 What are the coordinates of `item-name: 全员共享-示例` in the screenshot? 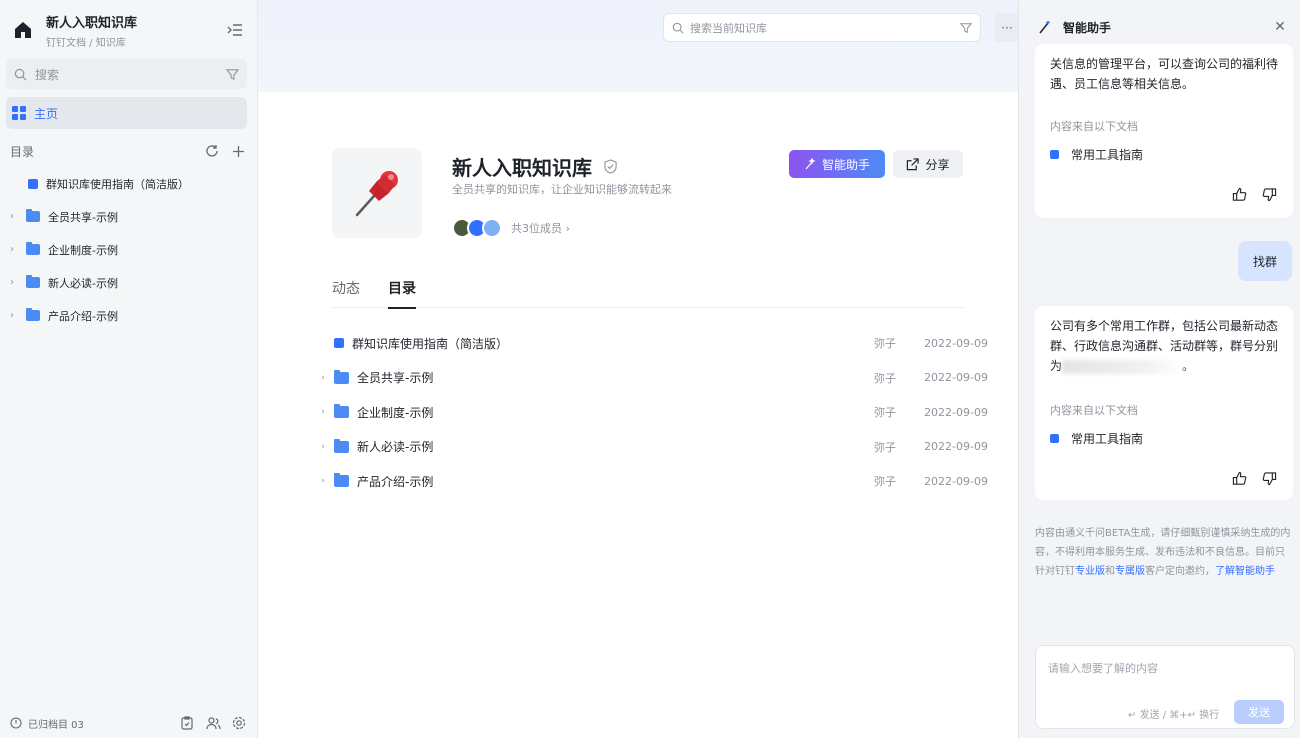 It's located at (395, 378).